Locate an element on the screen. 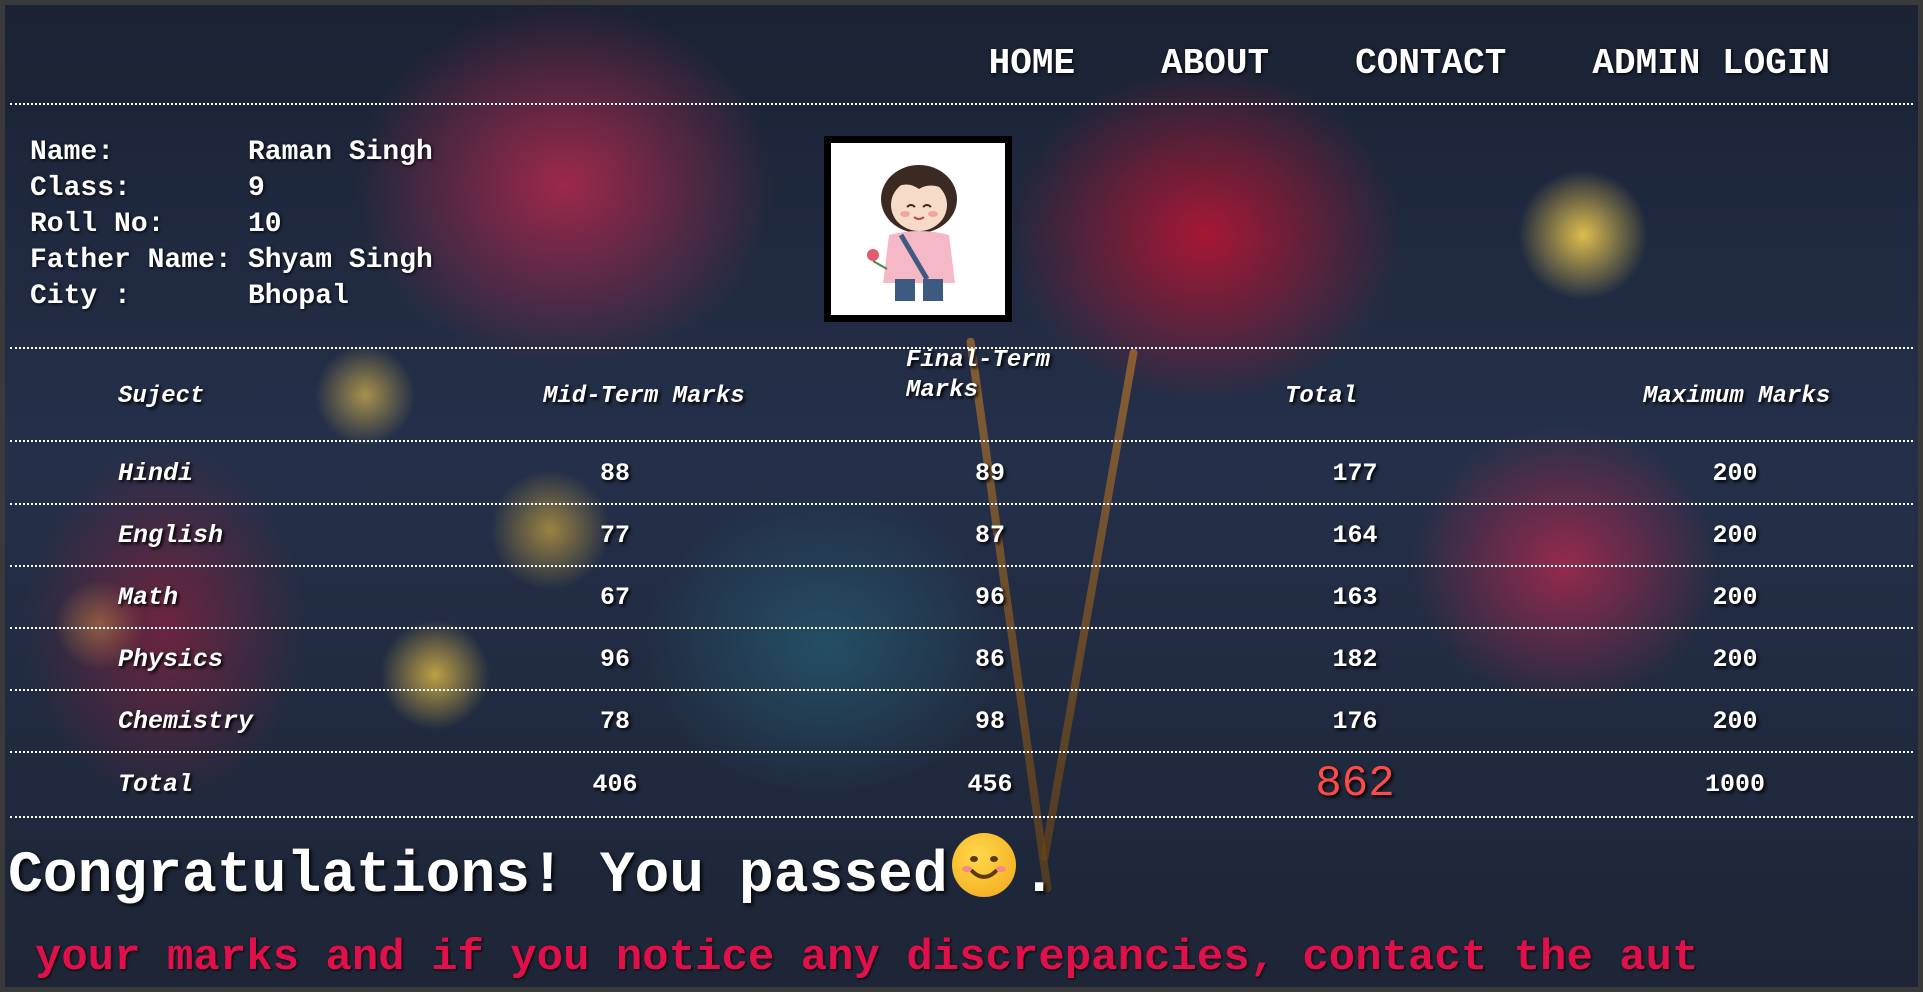 This screenshot has height=992, width=1923. table-total-row: Total 406 456 862 1000 is located at coordinates (961, 784).